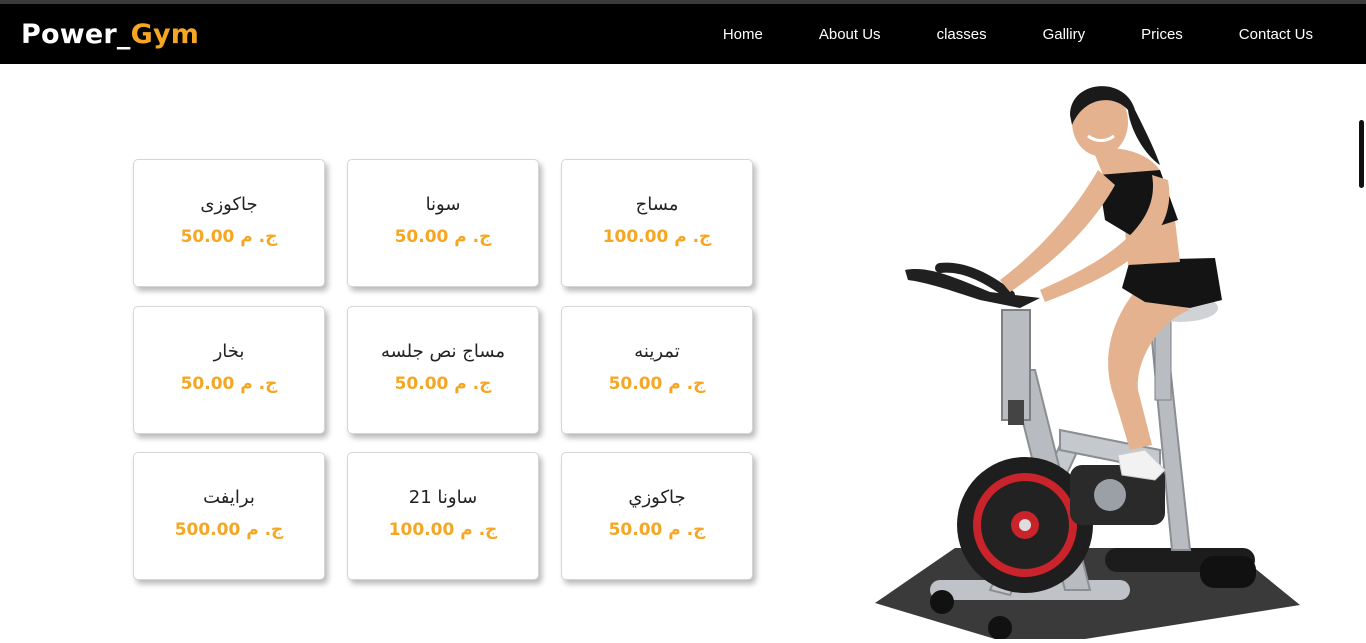  What do you see at coordinates (229, 516) in the screenshot?
I see `price-card: برايفت ج. م 500.00` at bounding box center [229, 516].